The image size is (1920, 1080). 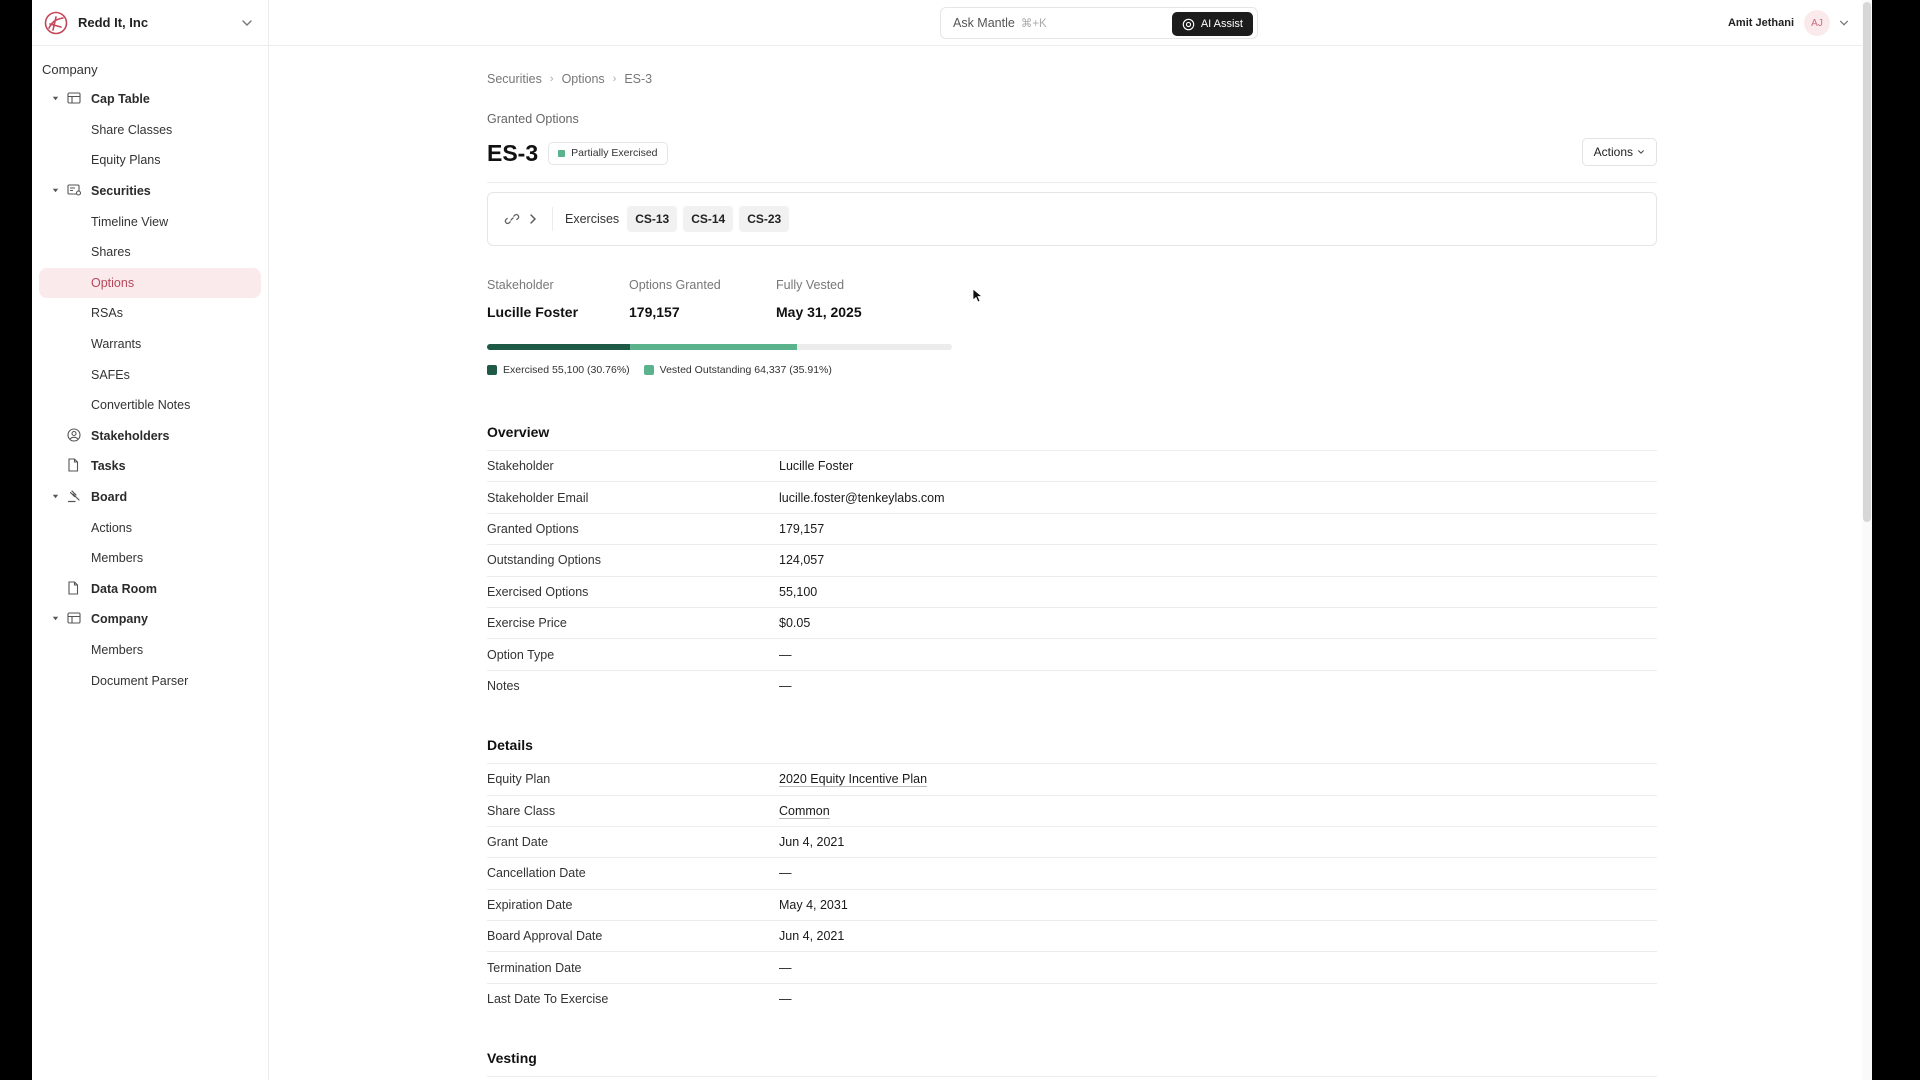 What do you see at coordinates (527, 623) in the screenshot?
I see `field-label: Exercise Price` at bounding box center [527, 623].